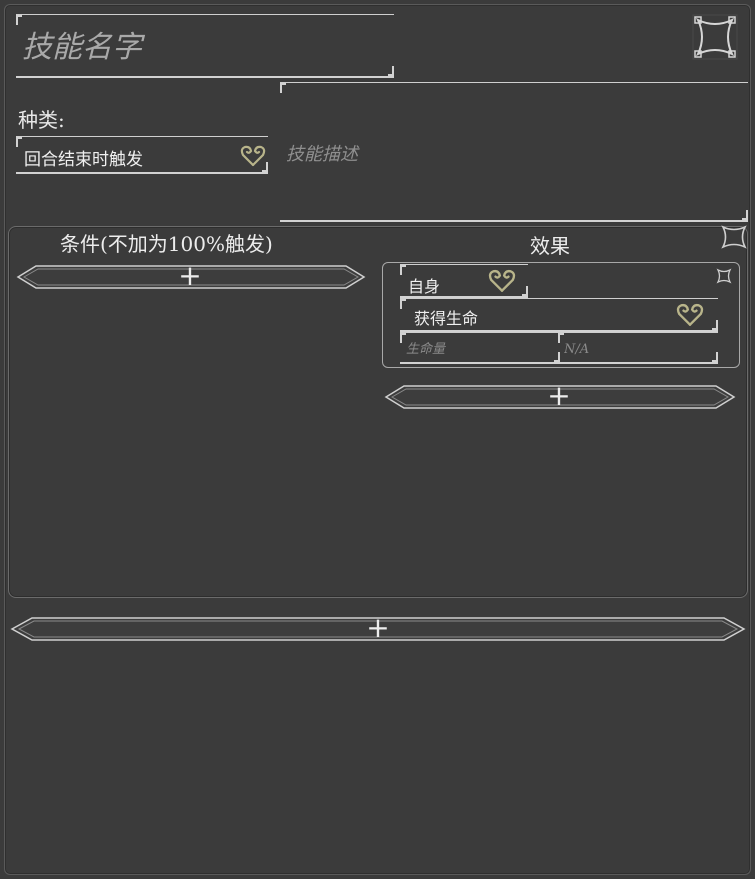  Describe the element at coordinates (202, 47) in the screenshot. I see `skill-name-input` at that location.